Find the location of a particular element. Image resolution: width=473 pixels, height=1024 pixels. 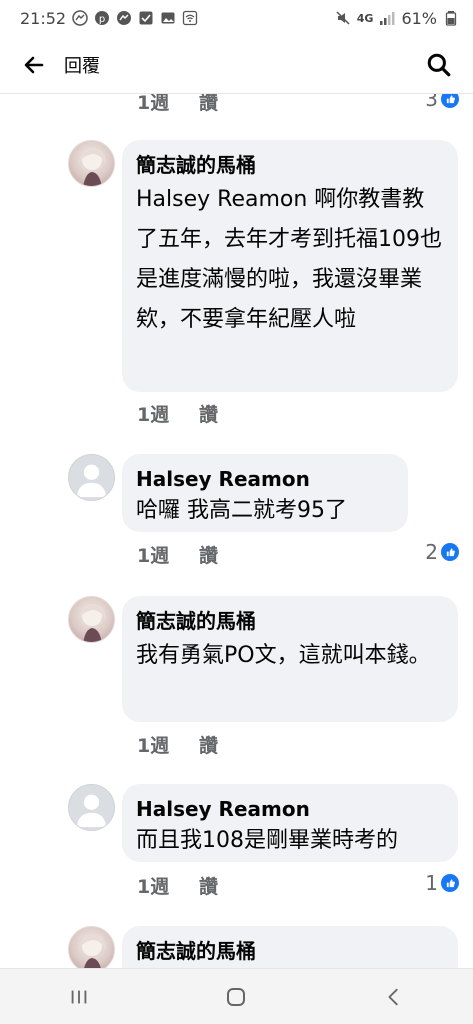

checkbox-icon is located at coordinates (146, 18).